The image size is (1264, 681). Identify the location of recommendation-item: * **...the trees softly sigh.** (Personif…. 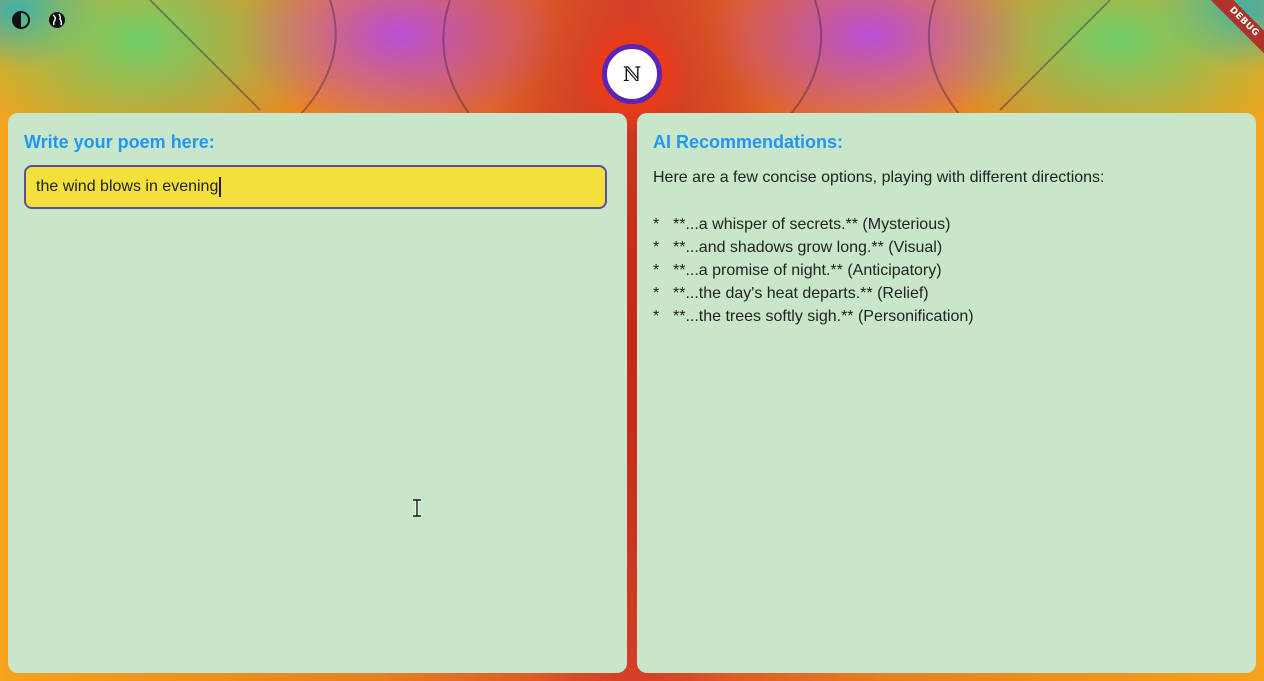
(813, 318).